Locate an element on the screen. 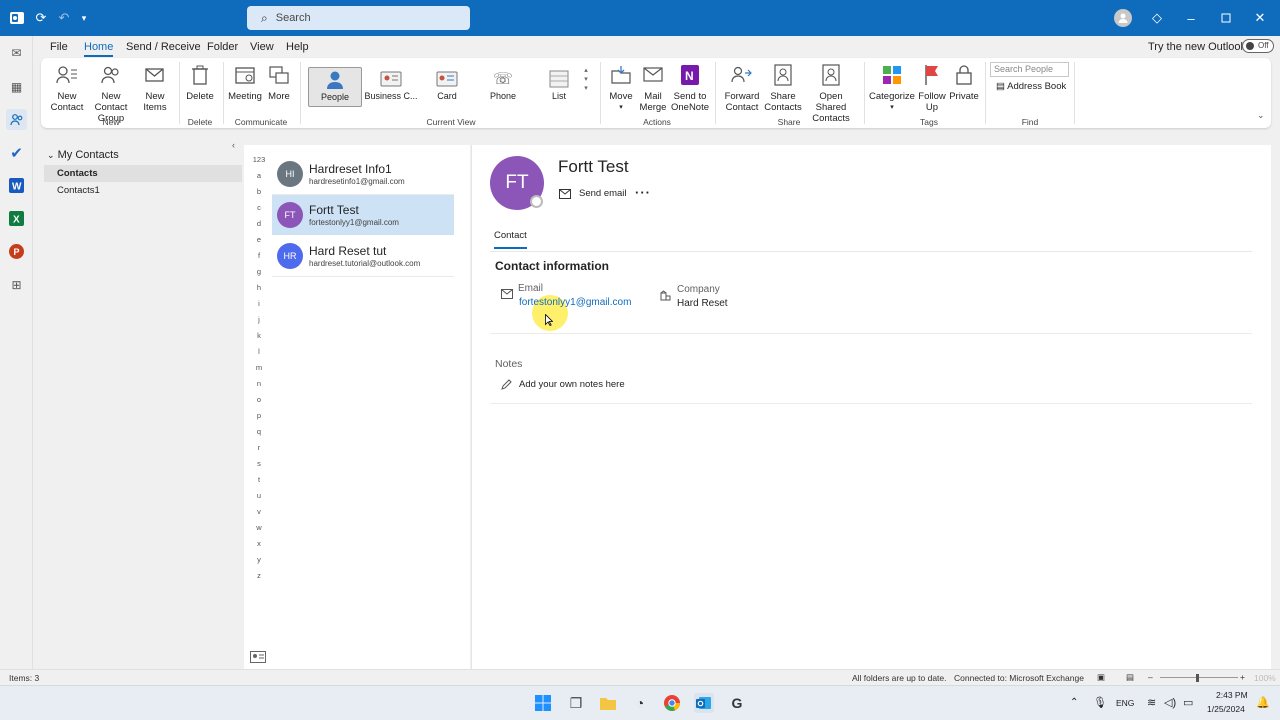 The width and height of the screenshot is (1280, 720). microphone-icon: 🎙 is located at coordinates (1100, 702).